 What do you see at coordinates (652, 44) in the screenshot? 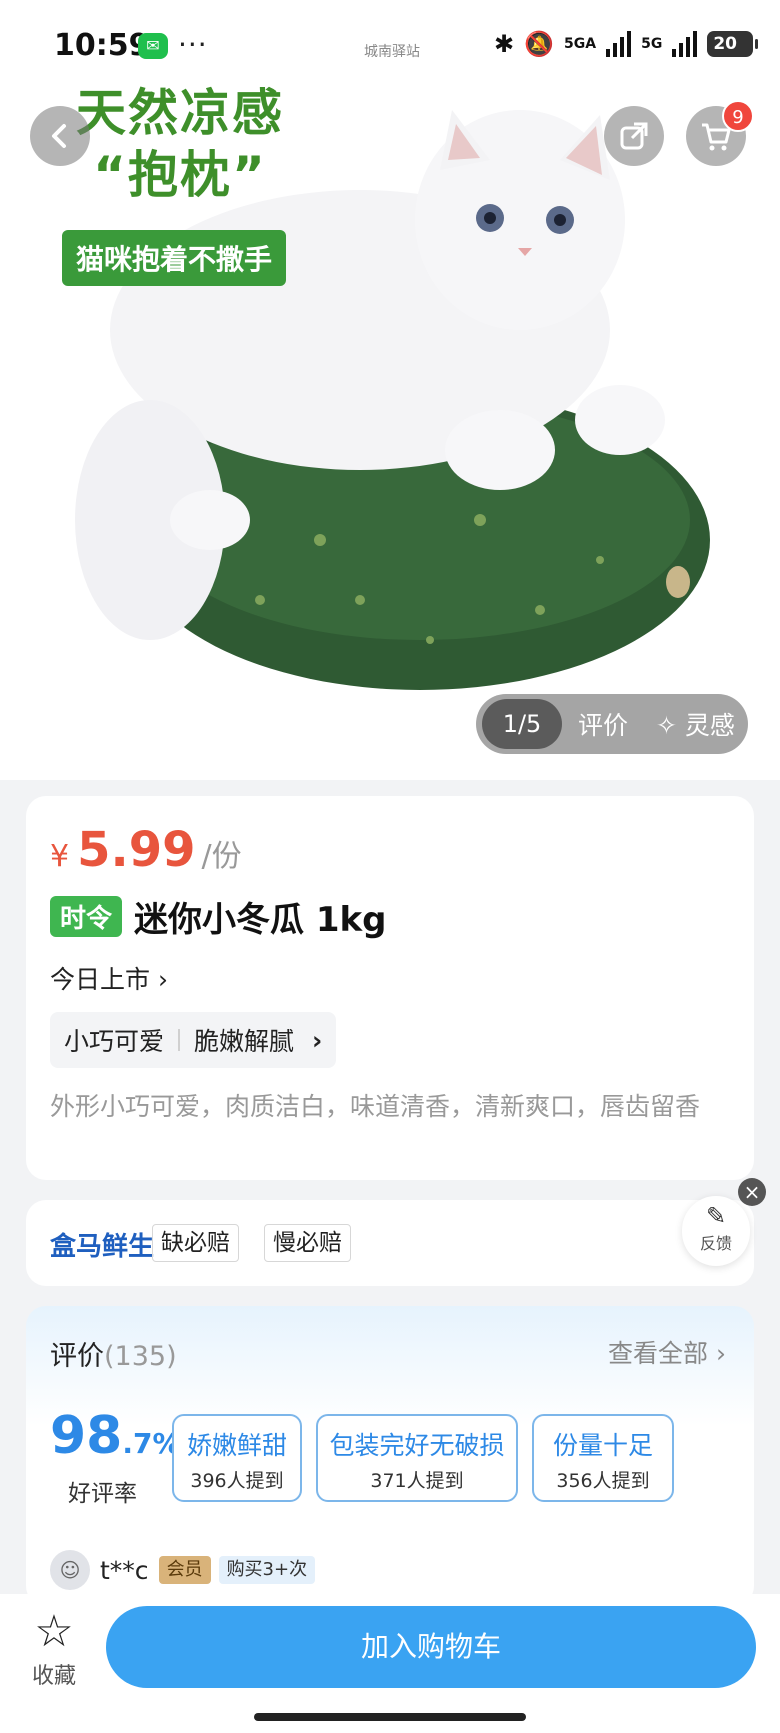
I see `signal-5g-label: 5G` at bounding box center [652, 44].